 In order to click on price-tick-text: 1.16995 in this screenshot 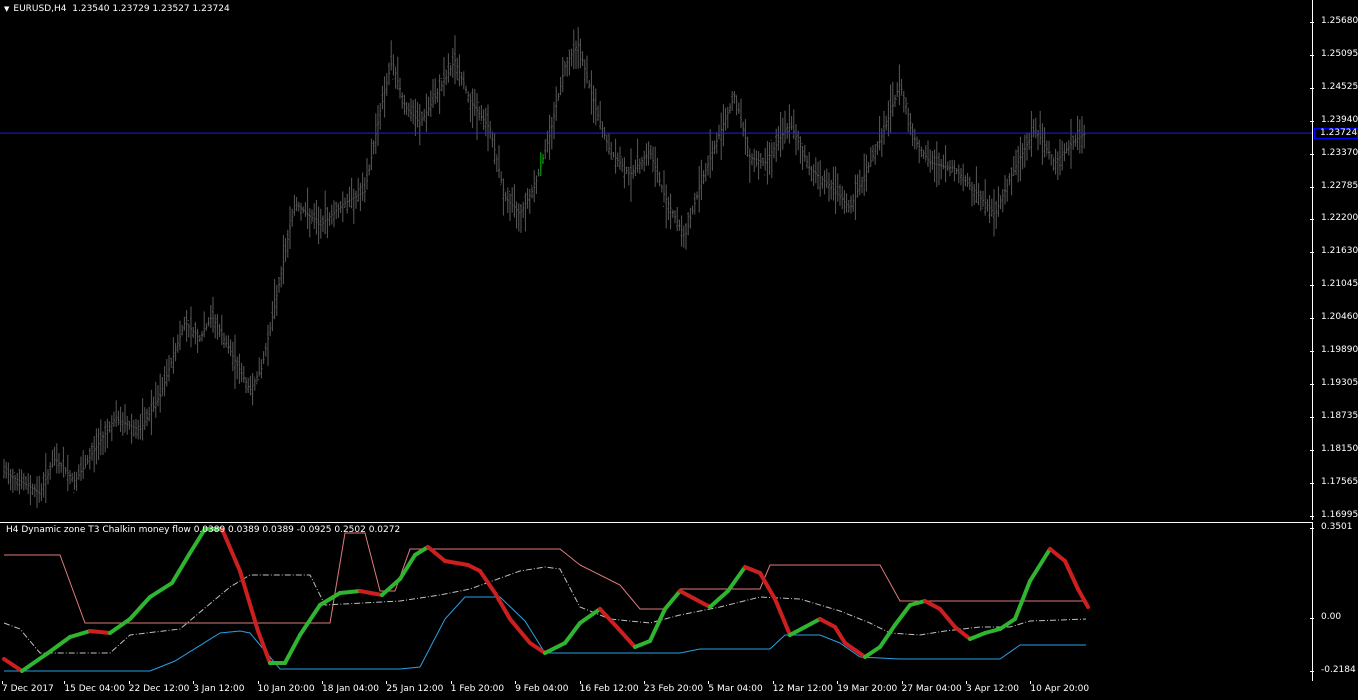, I will do `click(1339, 514)`.